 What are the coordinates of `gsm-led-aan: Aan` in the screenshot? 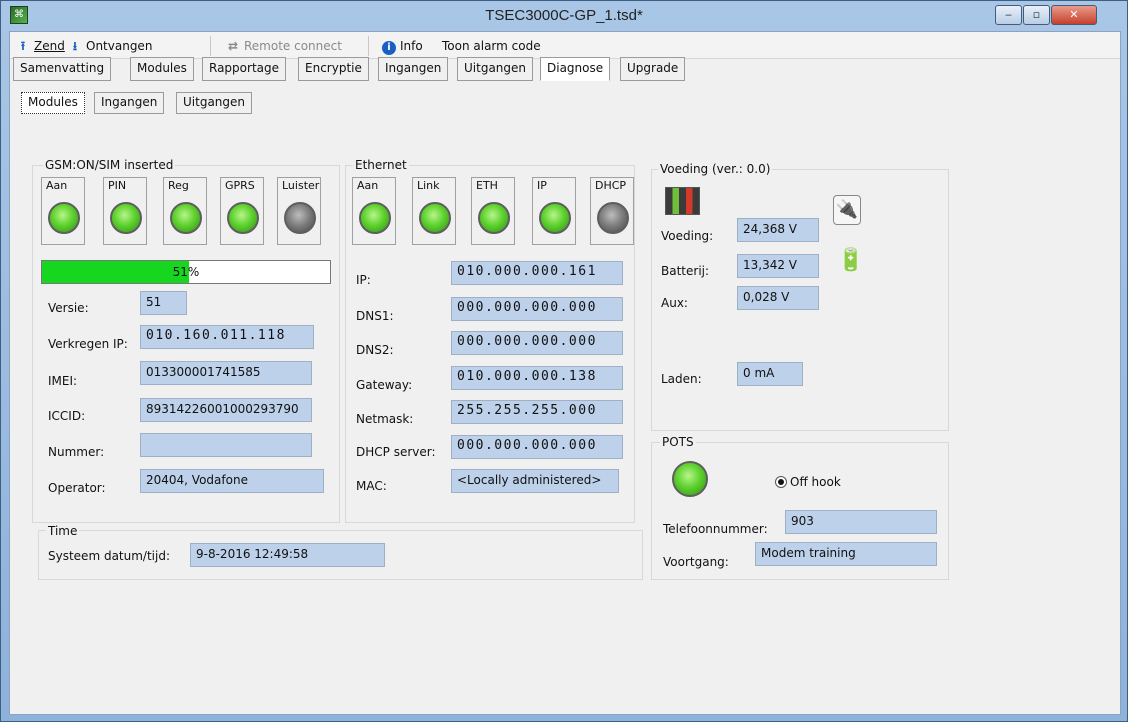 It's located at (63, 211).